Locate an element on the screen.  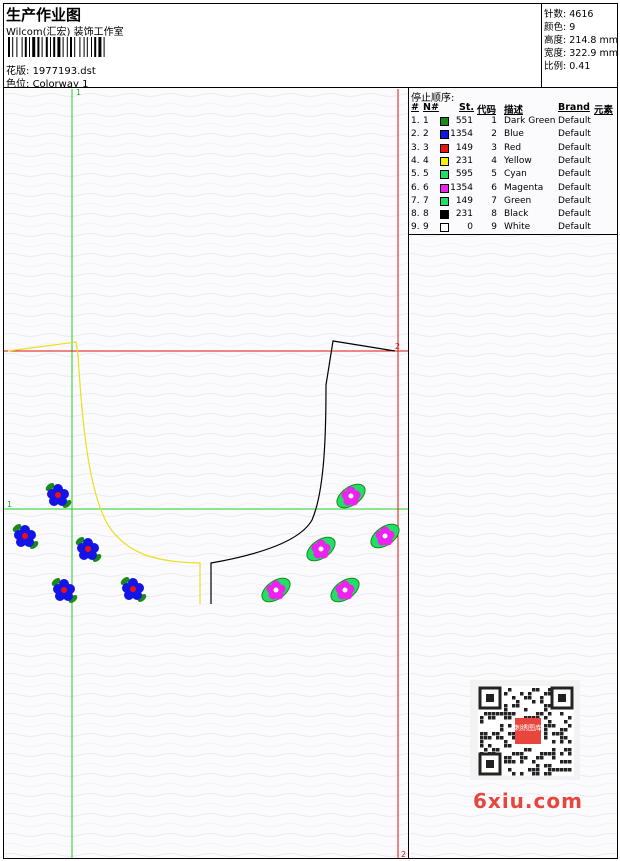
watermark-logo: 6xiu.com is located at coordinates (528, 801).